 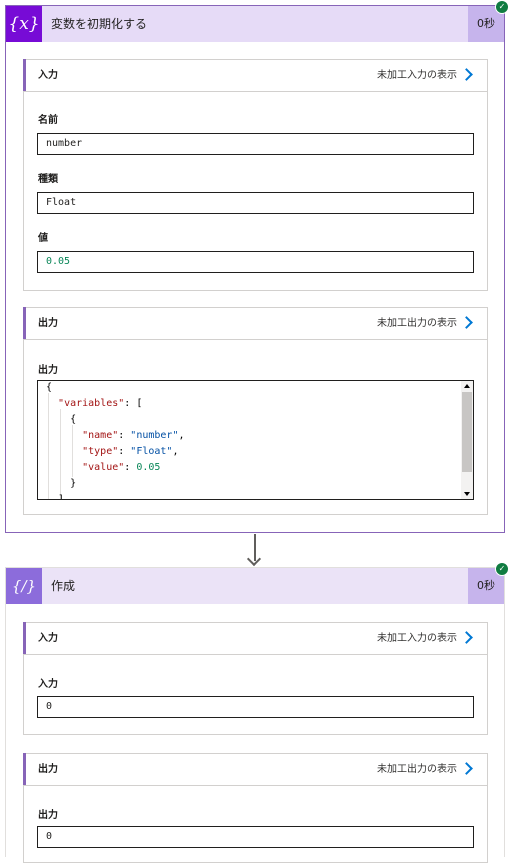 What do you see at coordinates (91, 403) in the screenshot?
I see `code-token: "variables"` at bounding box center [91, 403].